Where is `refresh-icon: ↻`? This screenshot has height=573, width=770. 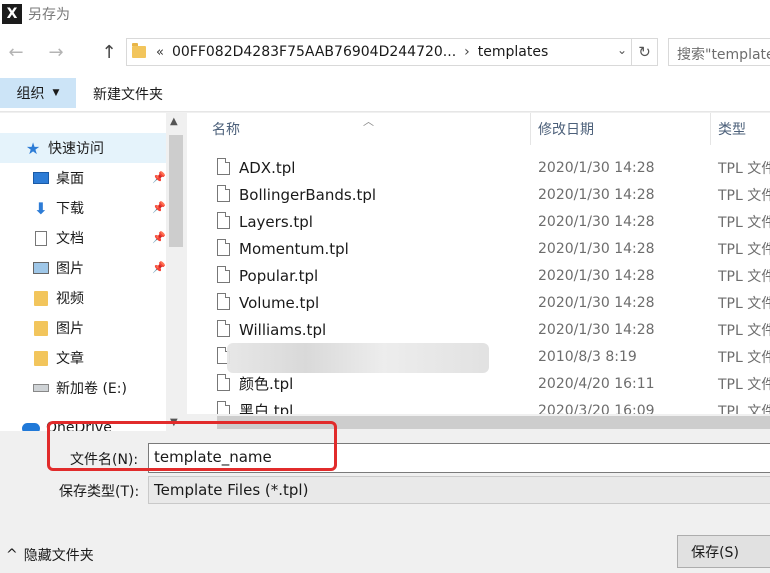
refresh-icon: ↻ is located at coordinates (644, 52).